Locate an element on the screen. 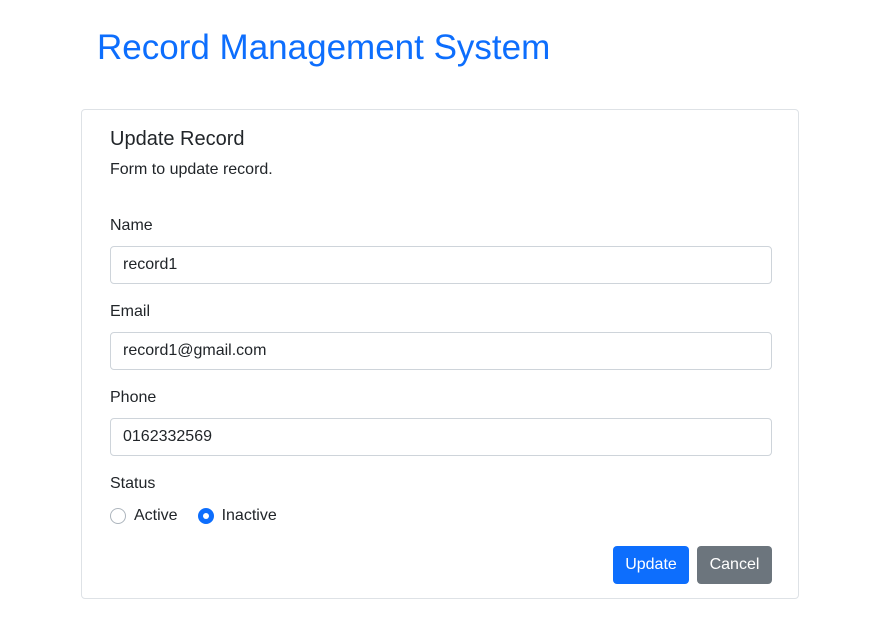  email-label: Email is located at coordinates (130, 311).